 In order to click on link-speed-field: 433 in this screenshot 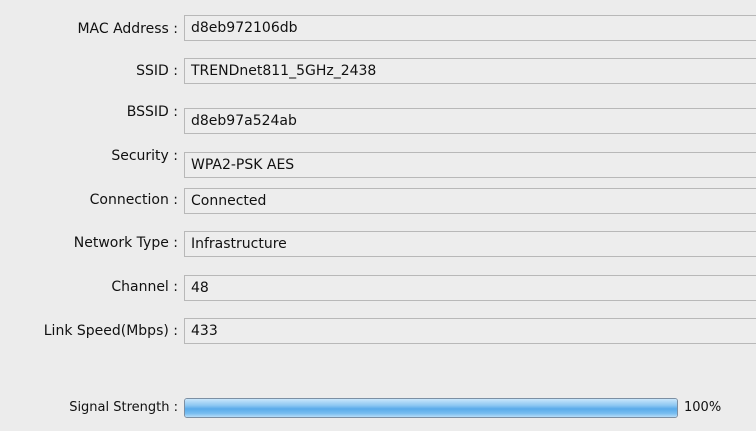, I will do `click(470, 331)`.